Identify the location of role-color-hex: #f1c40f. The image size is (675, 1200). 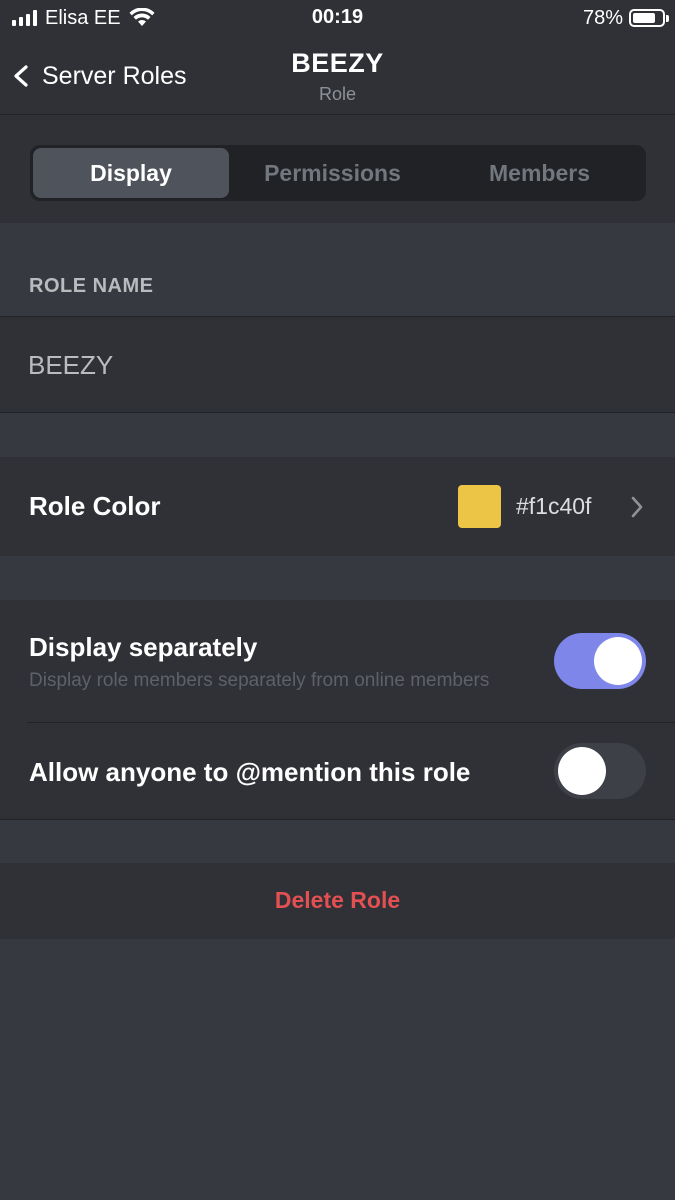
(554, 506).